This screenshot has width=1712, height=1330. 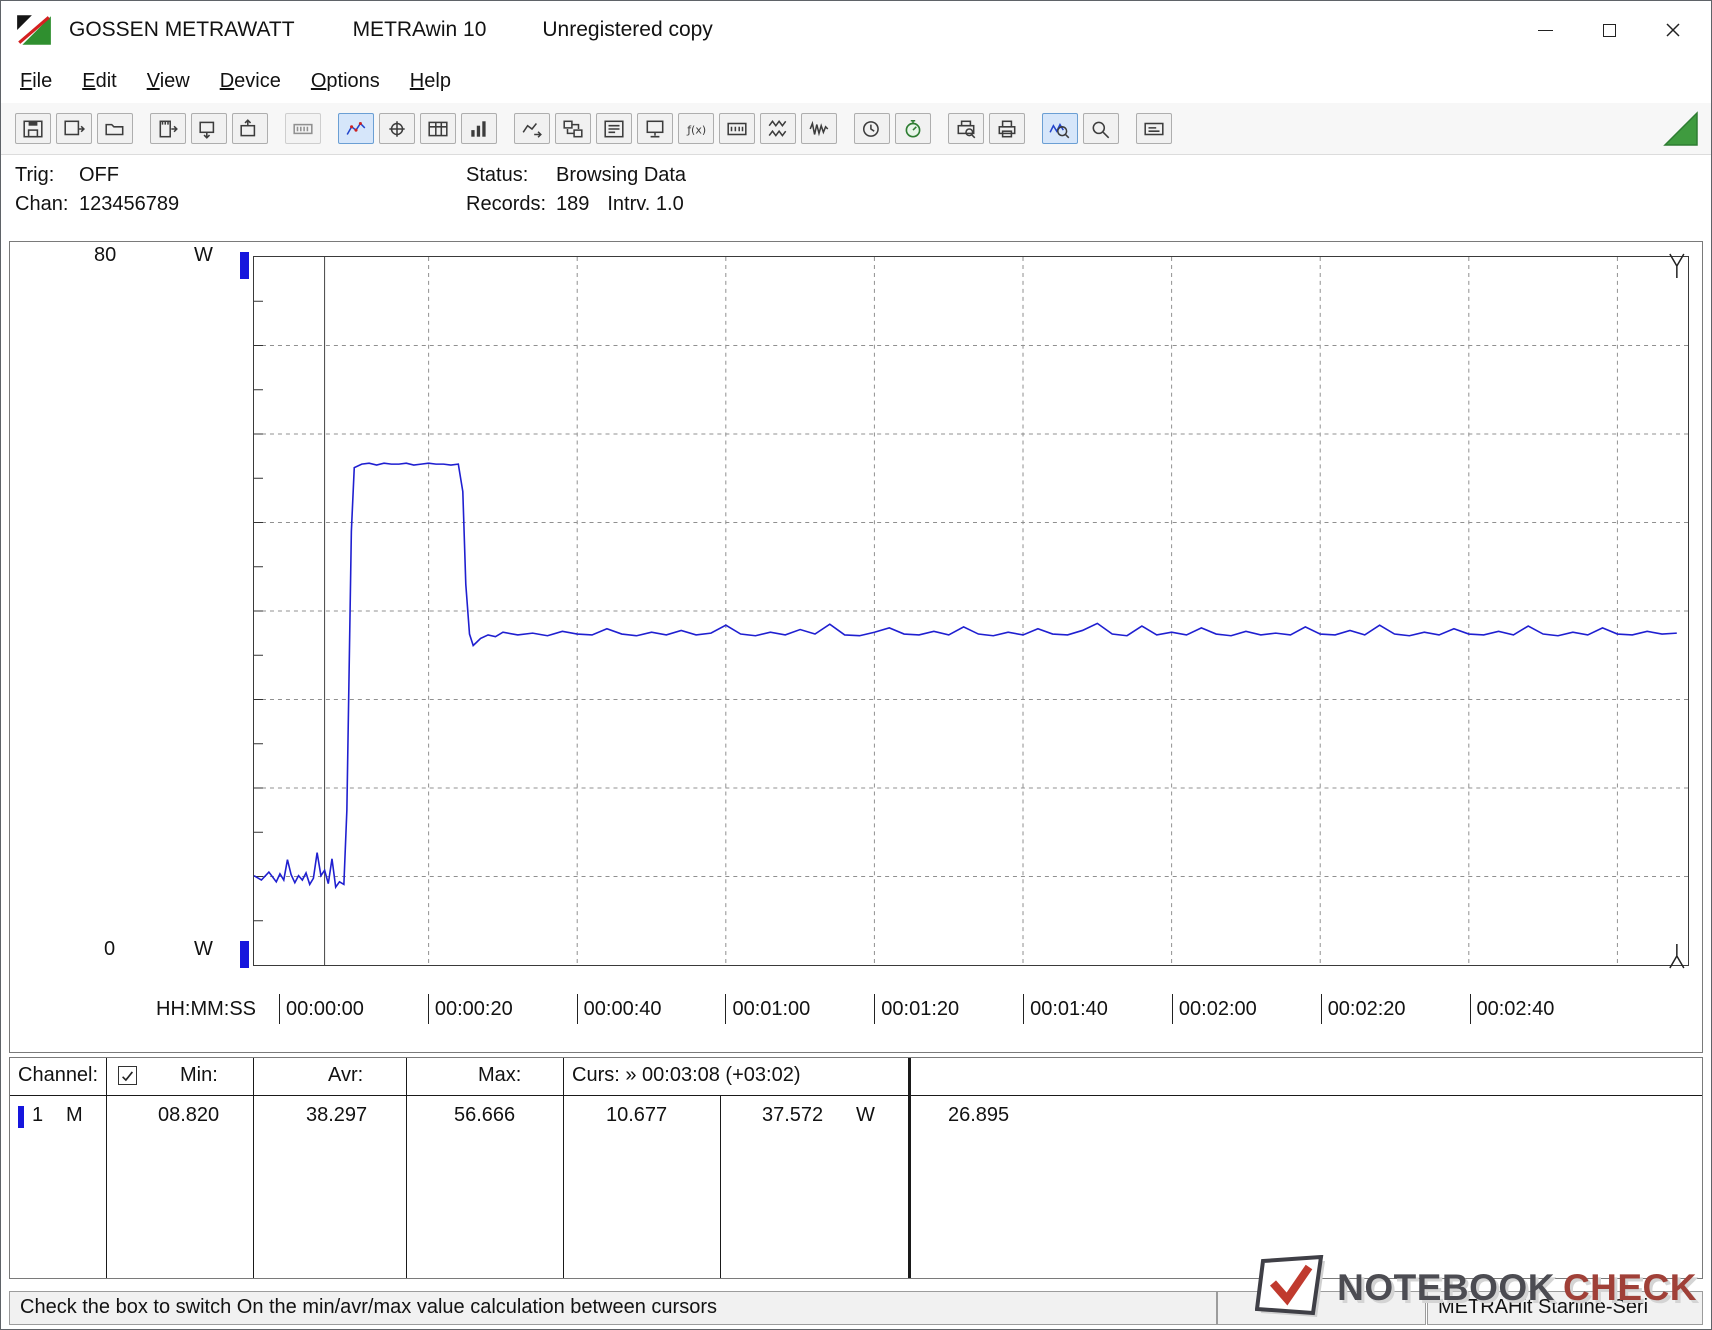 What do you see at coordinates (470, 1009) in the screenshot?
I see `x-axis-tick: 00:00:20` at bounding box center [470, 1009].